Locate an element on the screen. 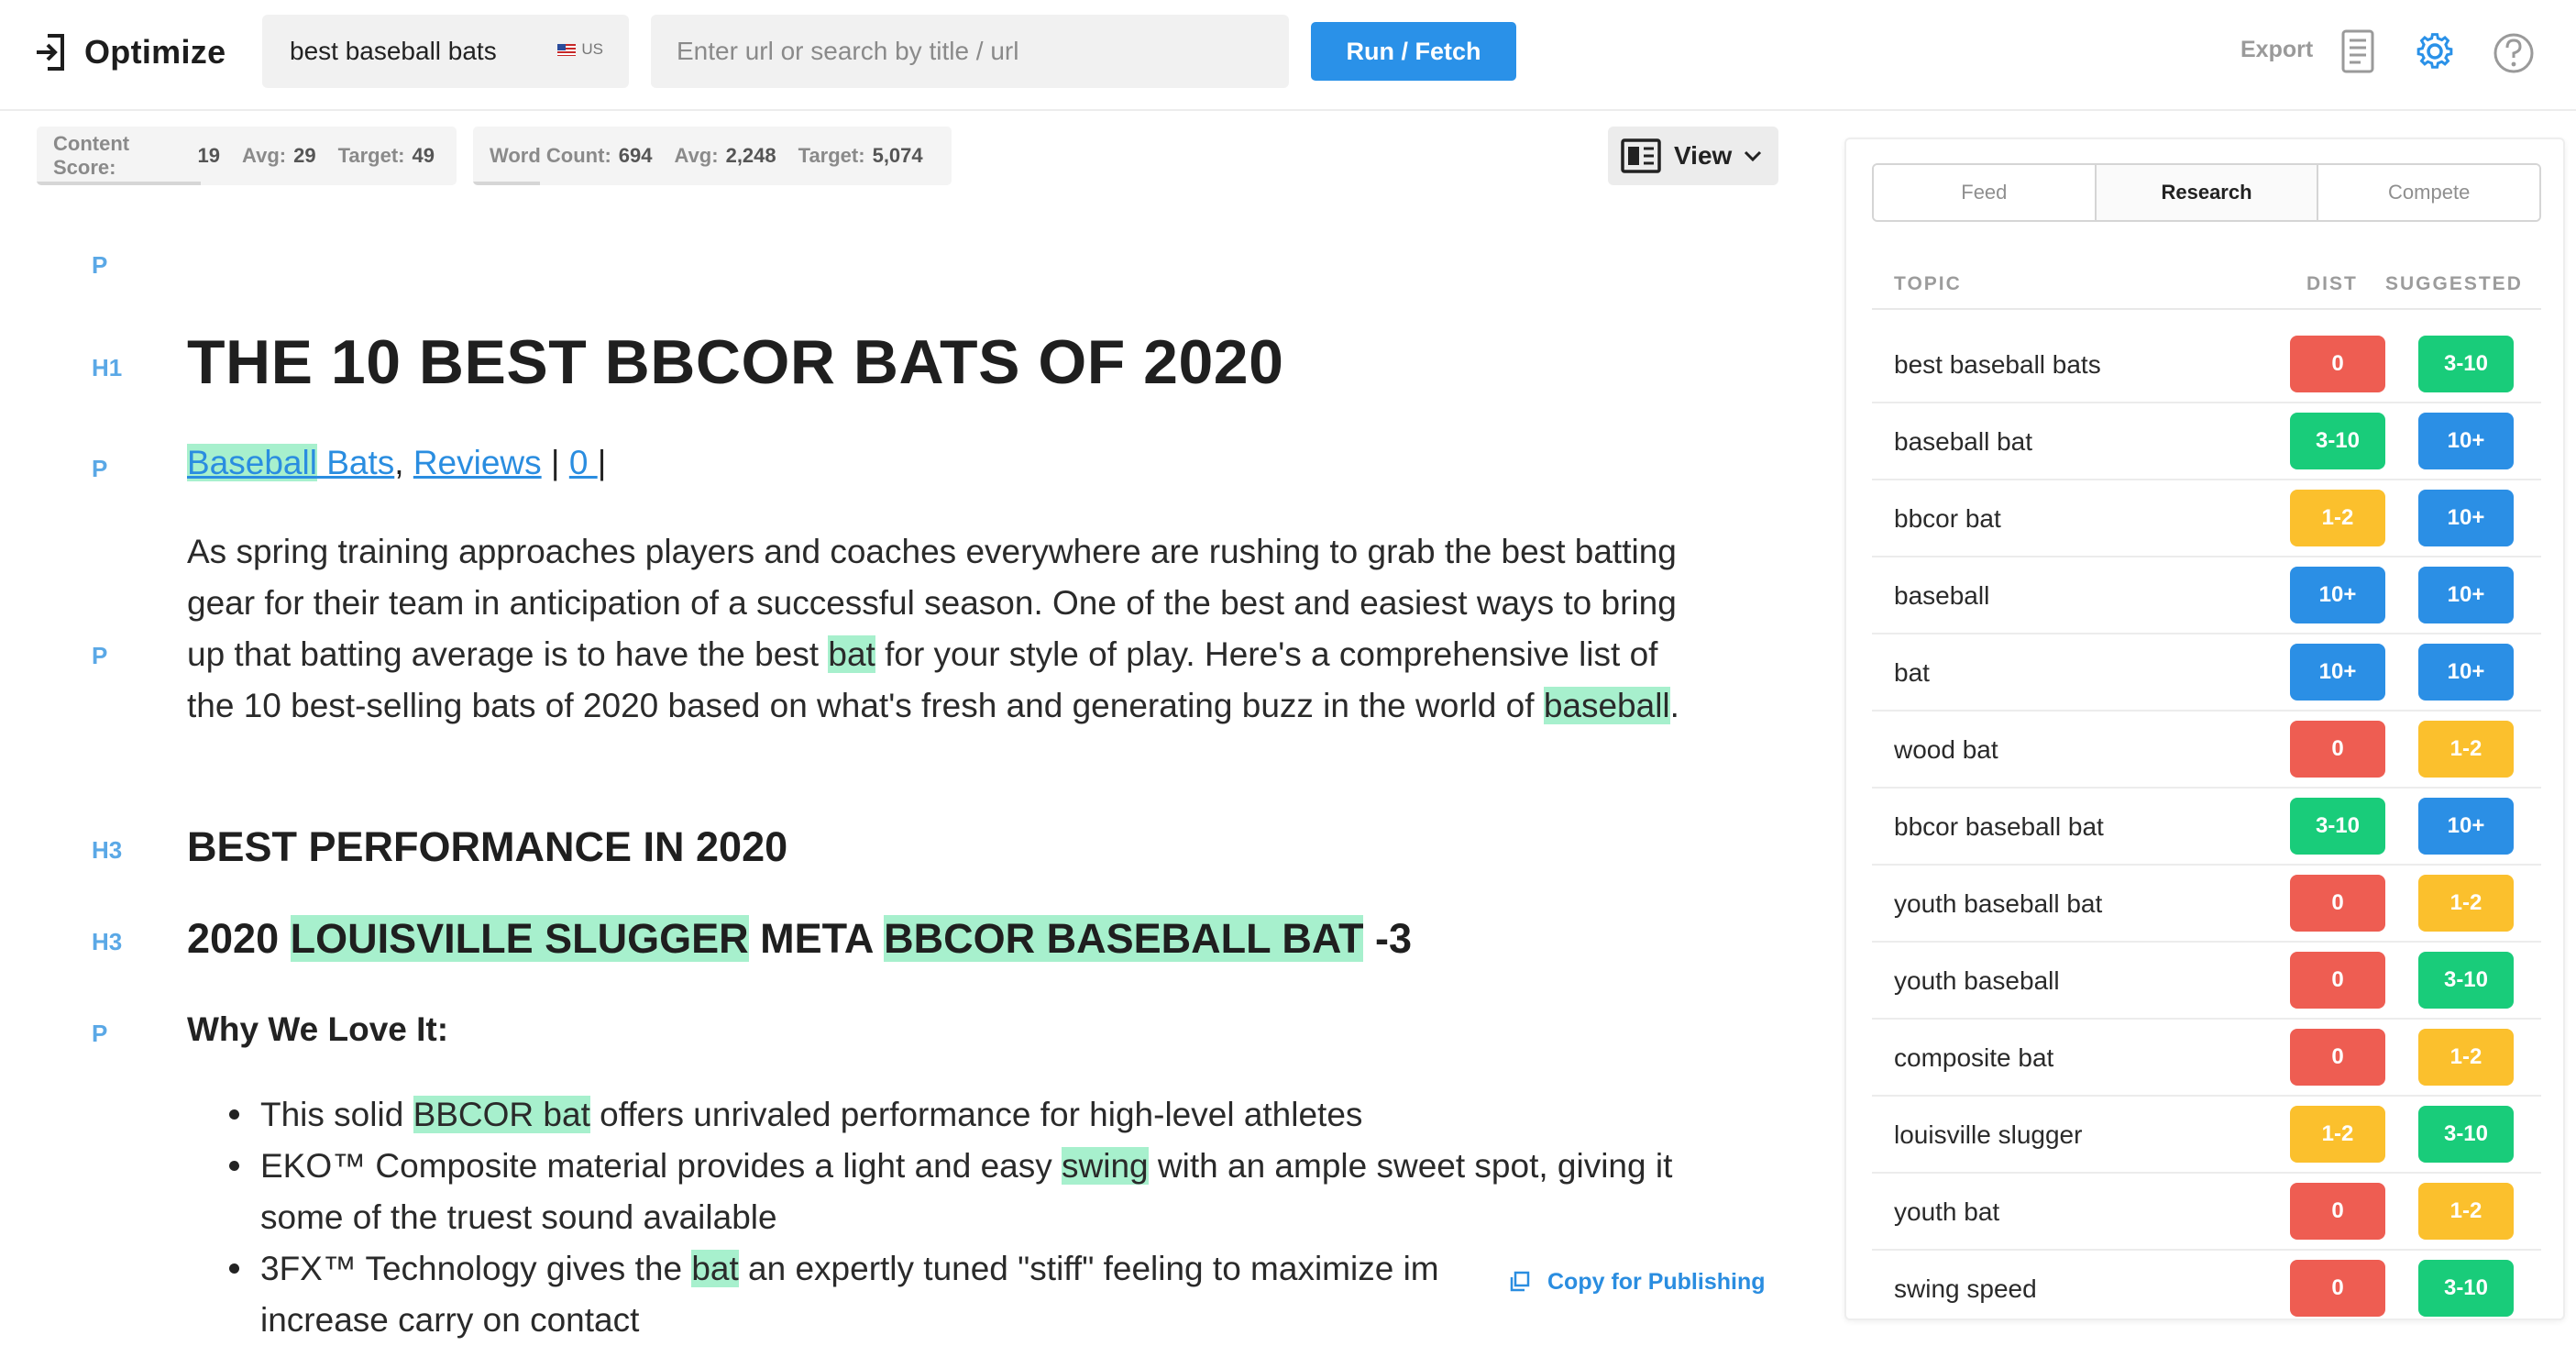  country-code: US is located at coordinates (592, 49).